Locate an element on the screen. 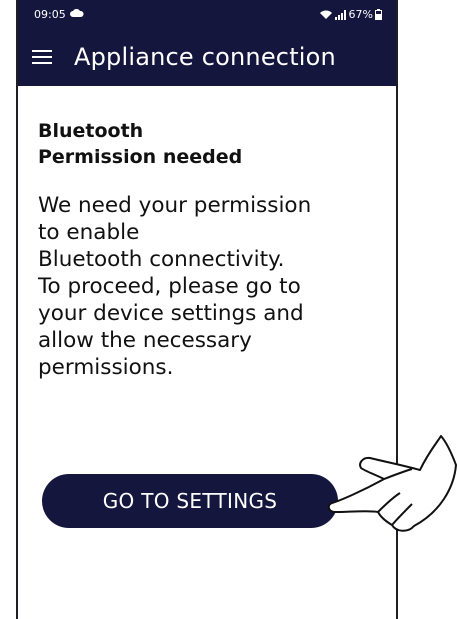  battery-percent: 67% is located at coordinates (360, 14).